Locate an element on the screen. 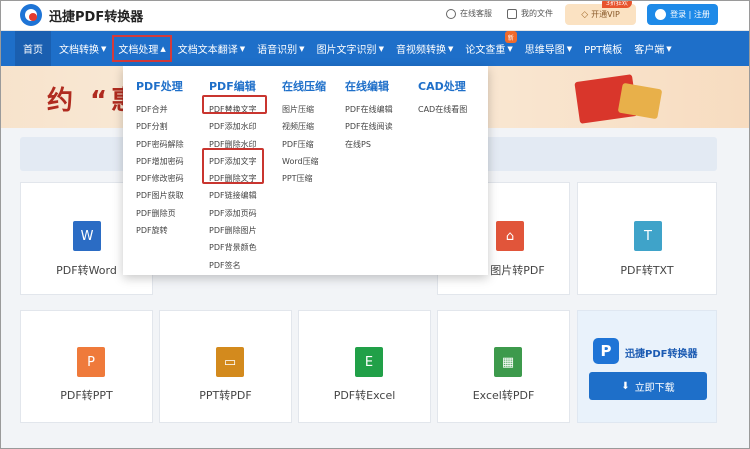 The height and width of the screenshot is (449, 750). tool-card-label: PDF转TXT is located at coordinates (647, 270).